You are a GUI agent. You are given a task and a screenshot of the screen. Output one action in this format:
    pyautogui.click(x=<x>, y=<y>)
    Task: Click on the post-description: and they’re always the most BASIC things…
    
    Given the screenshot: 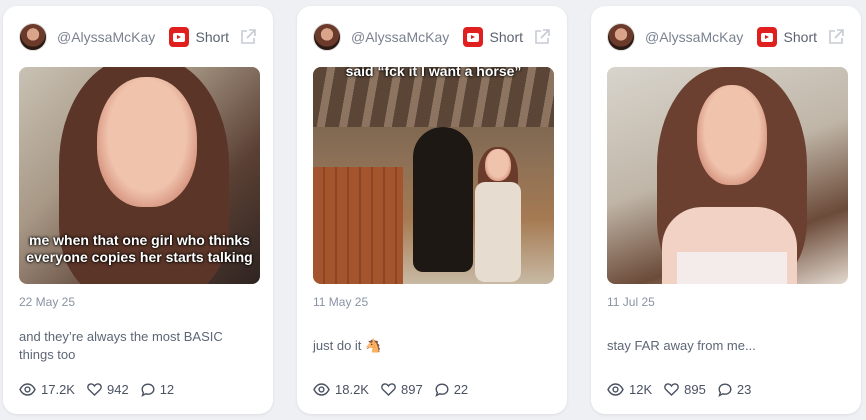 What is the action you would take?
    pyautogui.click(x=121, y=345)
    